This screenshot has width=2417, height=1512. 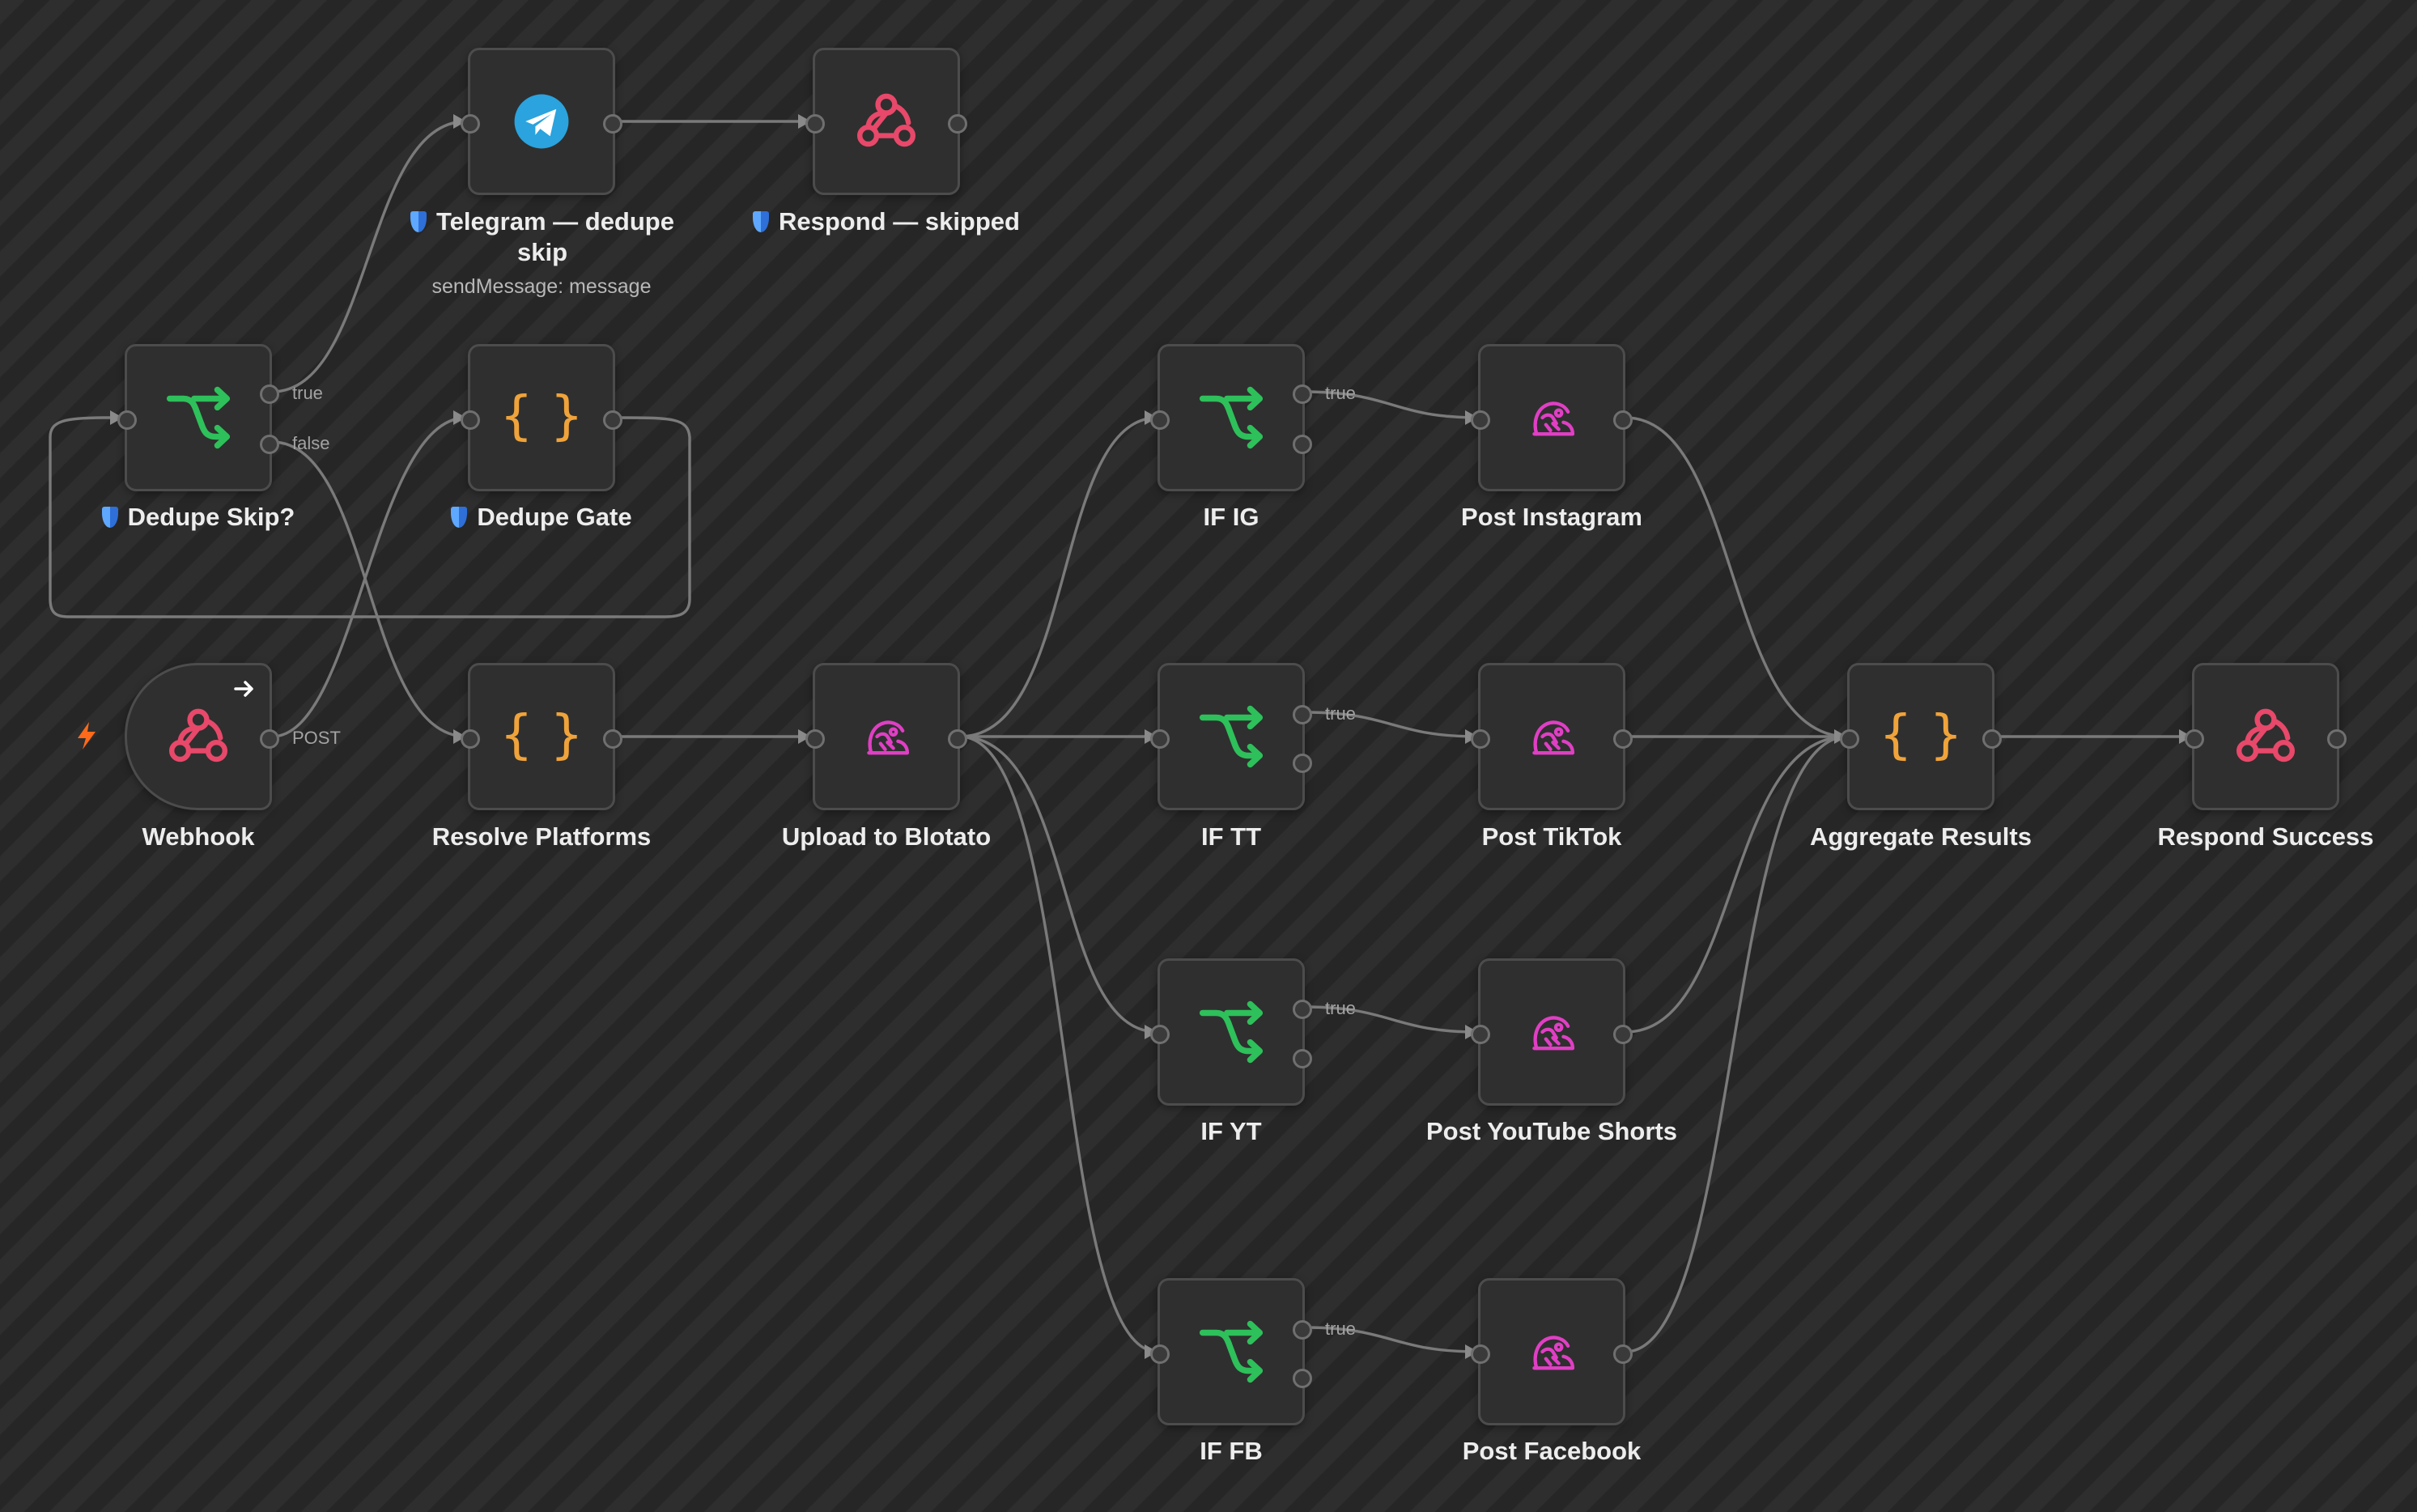 I want to click on node-label-post-tiktok: Post TikTok, so click(x=1551, y=836).